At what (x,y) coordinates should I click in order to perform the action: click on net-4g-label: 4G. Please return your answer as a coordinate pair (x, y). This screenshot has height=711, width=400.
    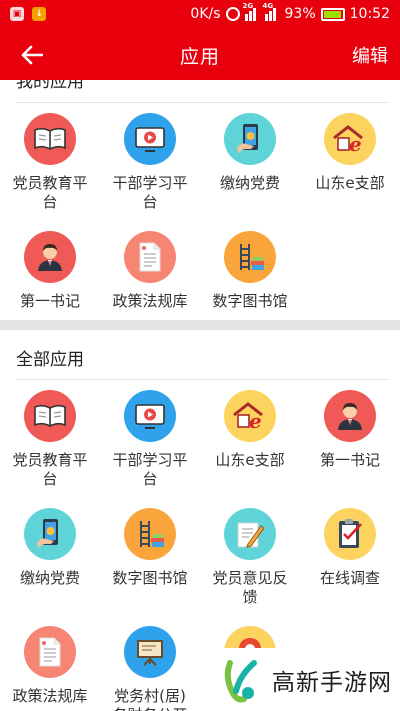
    Looking at the image, I should click on (268, 6).